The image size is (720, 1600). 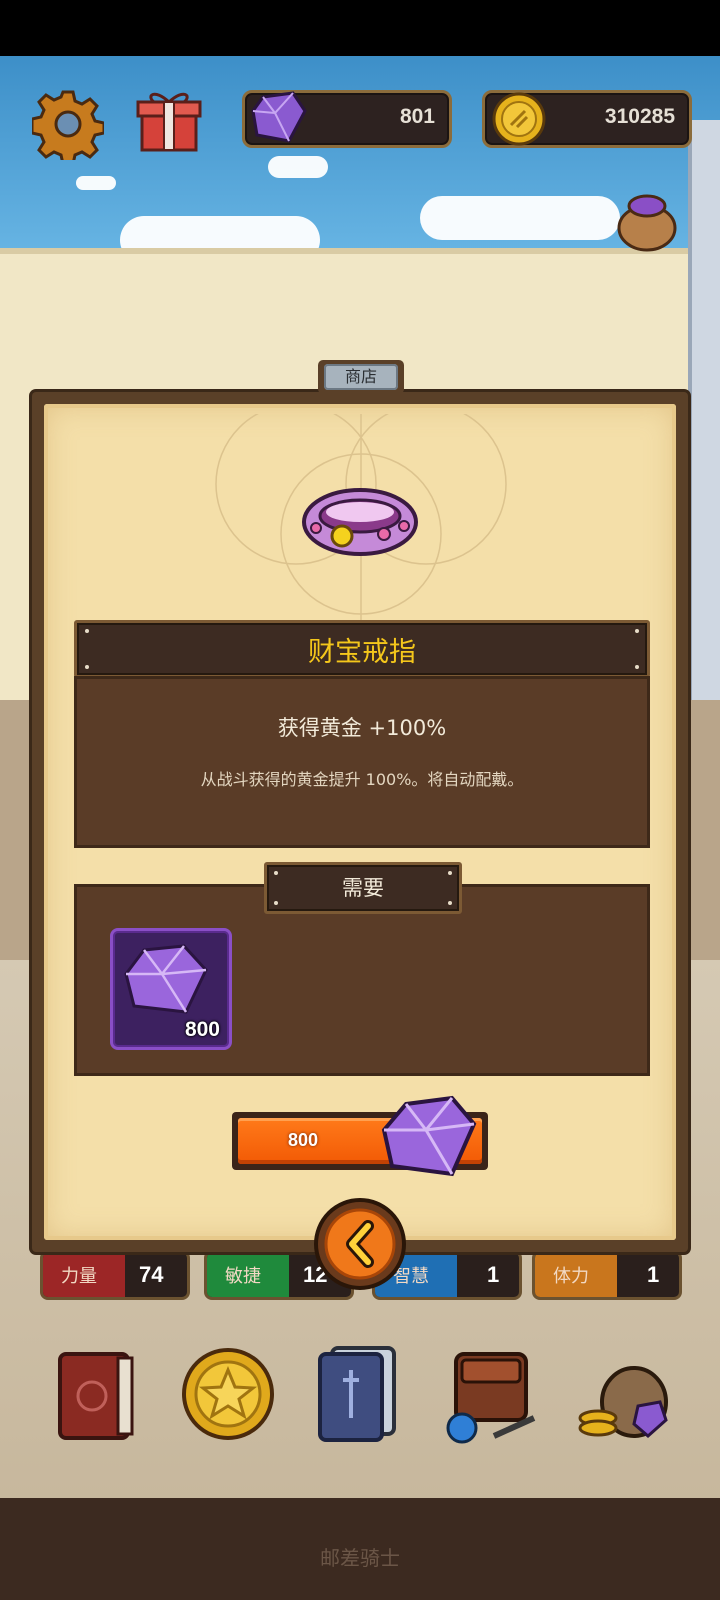 What do you see at coordinates (248, 1275) in the screenshot?
I see `stat-label: 敏捷` at bounding box center [248, 1275].